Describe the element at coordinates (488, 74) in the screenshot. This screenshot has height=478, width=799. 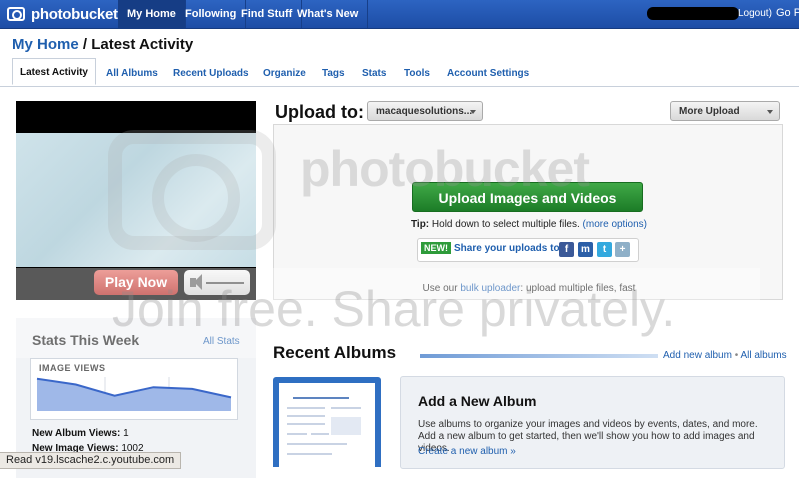
I see `tab-account-settings: Account Settings` at that location.